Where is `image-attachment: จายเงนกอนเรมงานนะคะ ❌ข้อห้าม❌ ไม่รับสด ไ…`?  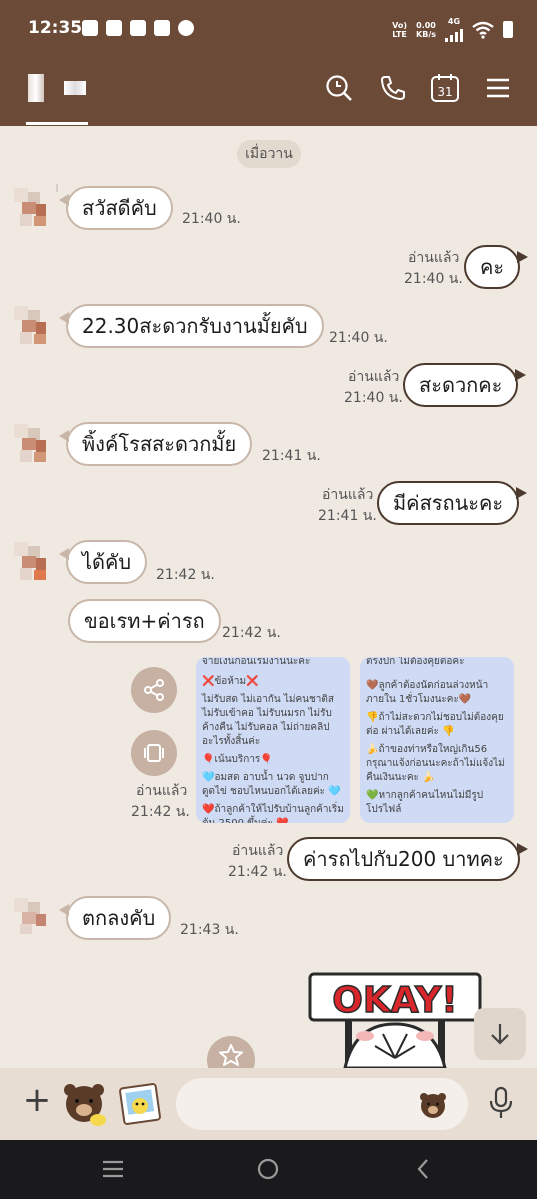
image-attachment: จายเงนกอนเรมงานนะคะ ❌ข้อห้าม❌ ไม่รับสด ไ… is located at coordinates (273, 740).